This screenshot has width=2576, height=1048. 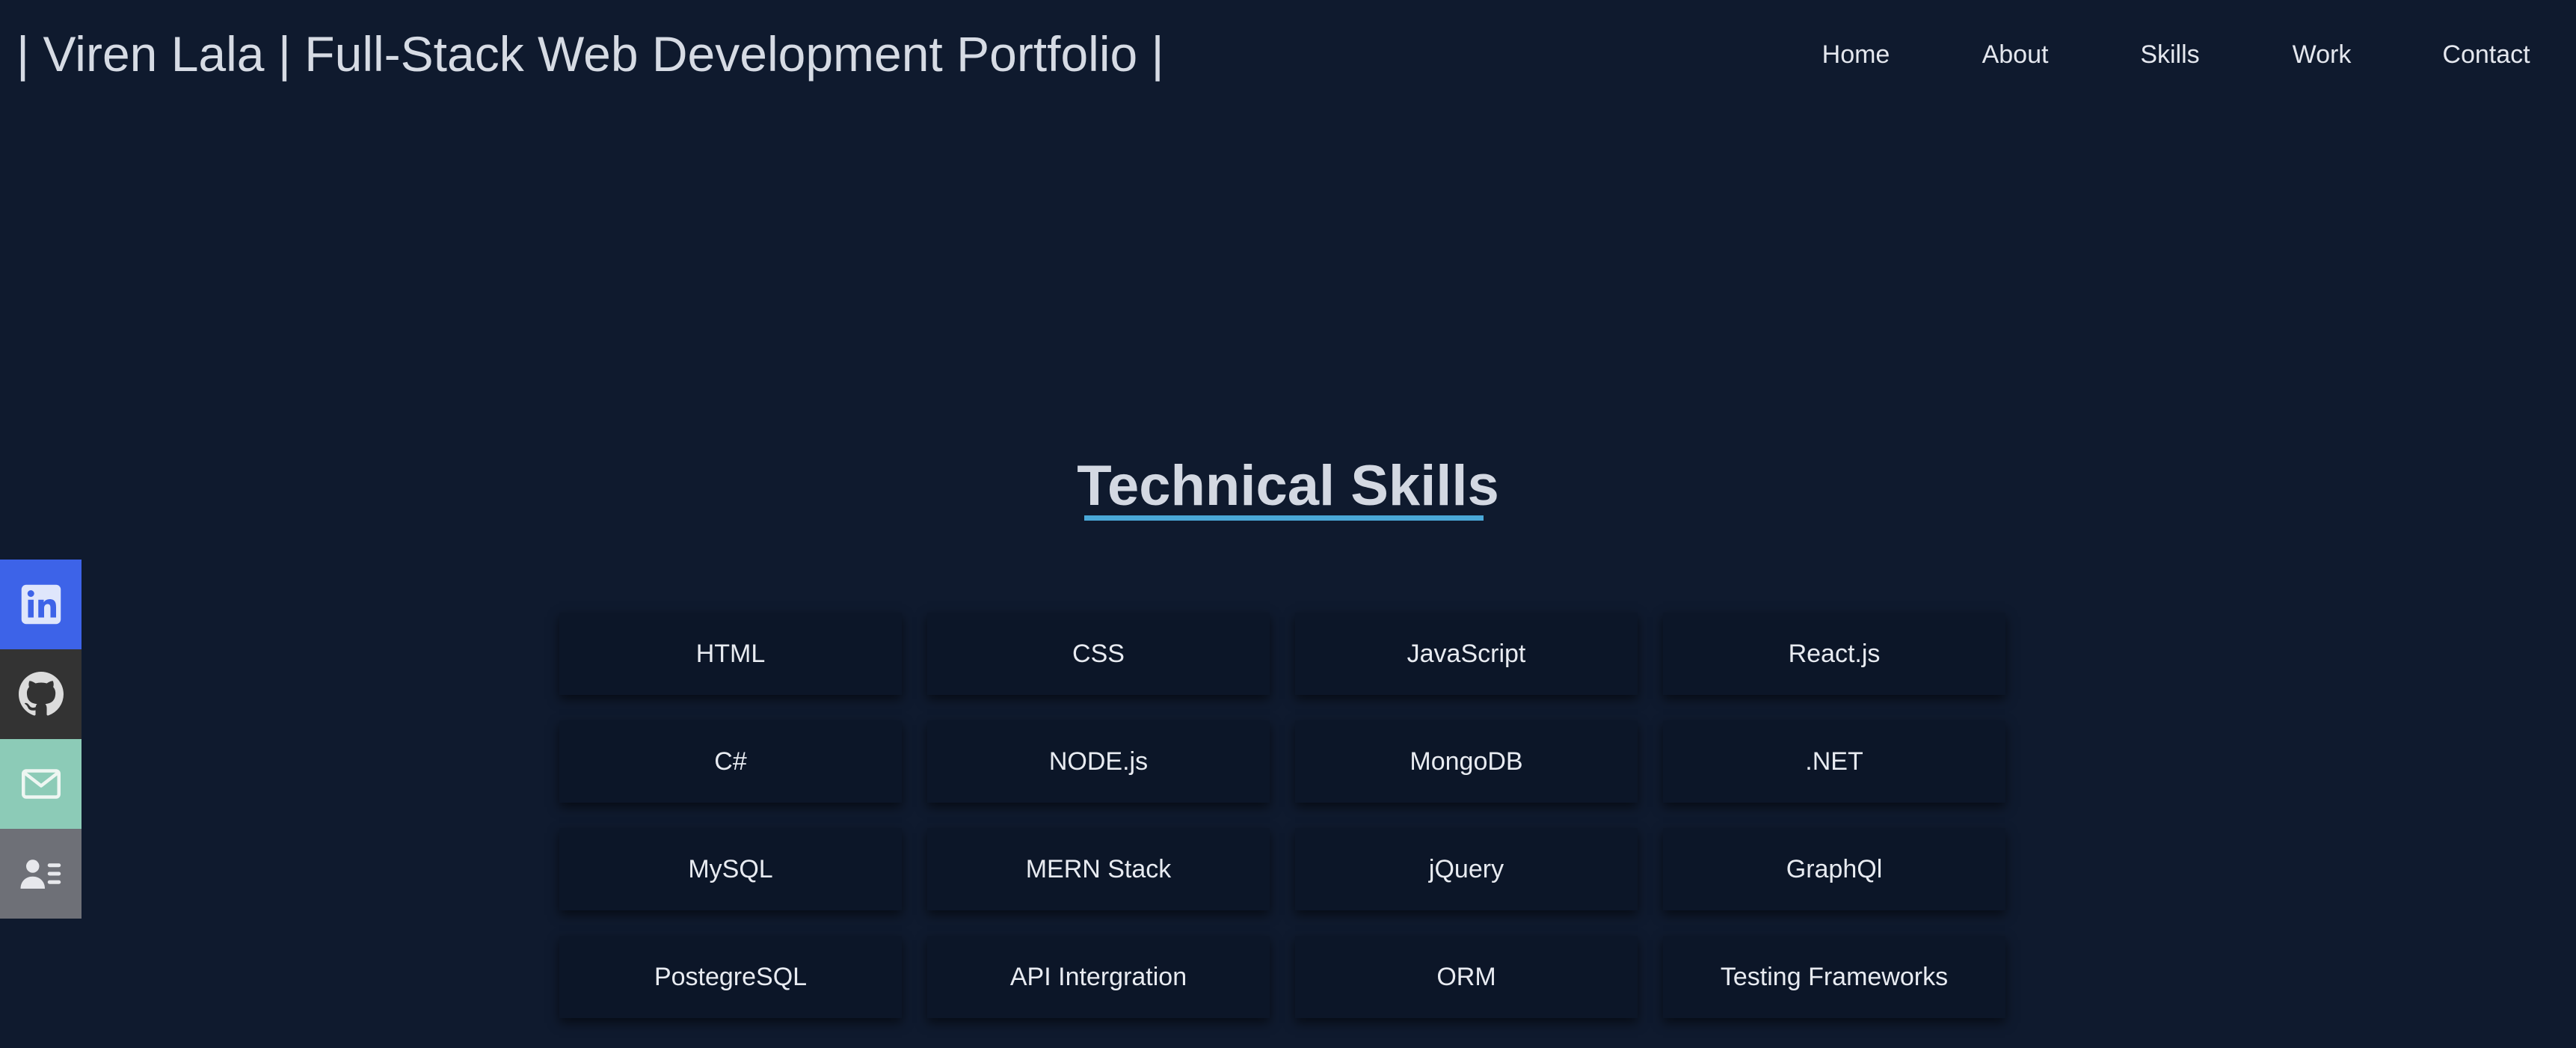 What do you see at coordinates (730, 762) in the screenshot?
I see `skill-card-csharp: C#` at bounding box center [730, 762].